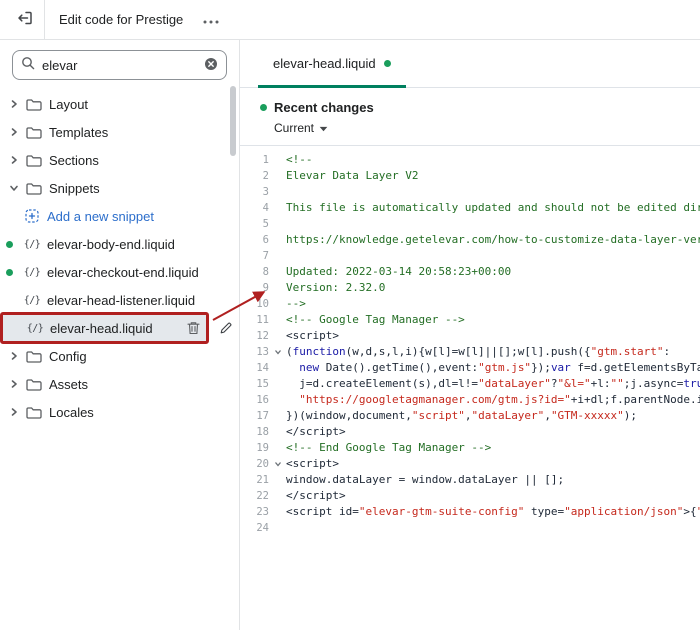 The width and height of the screenshot is (700, 630). Describe the element at coordinates (316, 495) in the screenshot. I see `code-text: </script>` at that location.